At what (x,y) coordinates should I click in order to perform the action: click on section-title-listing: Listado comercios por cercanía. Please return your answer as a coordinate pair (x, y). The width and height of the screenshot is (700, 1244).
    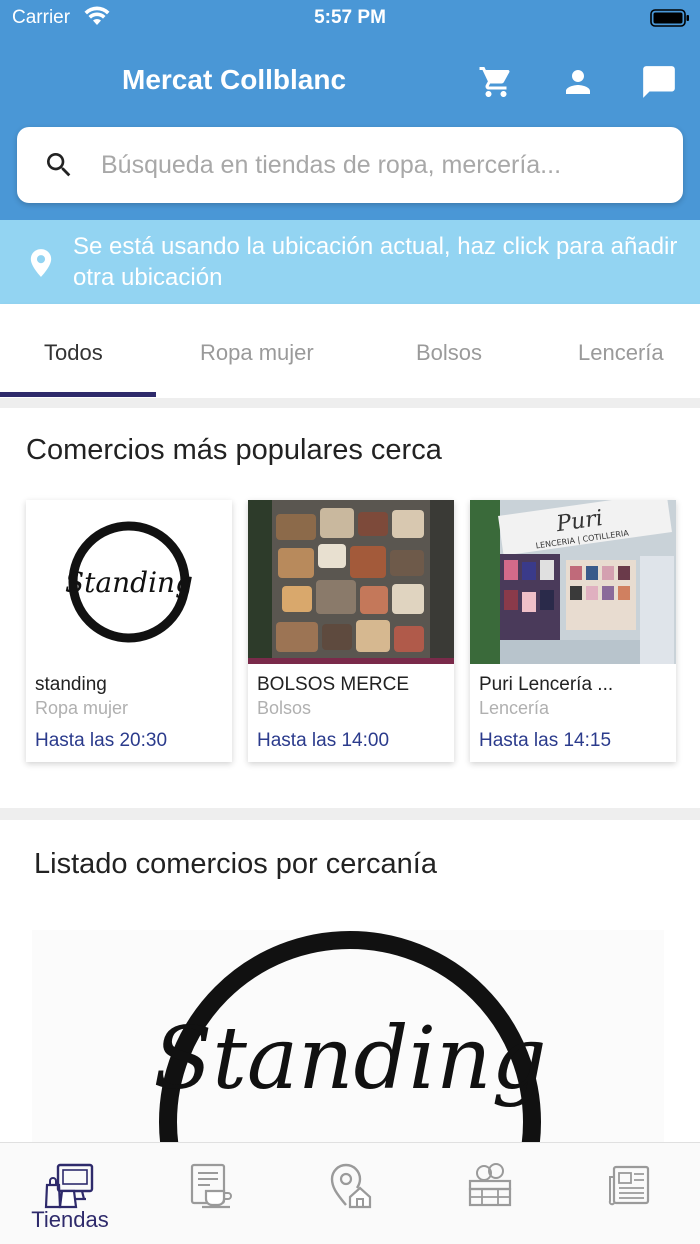
    Looking at the image, I should click on (235, 864).